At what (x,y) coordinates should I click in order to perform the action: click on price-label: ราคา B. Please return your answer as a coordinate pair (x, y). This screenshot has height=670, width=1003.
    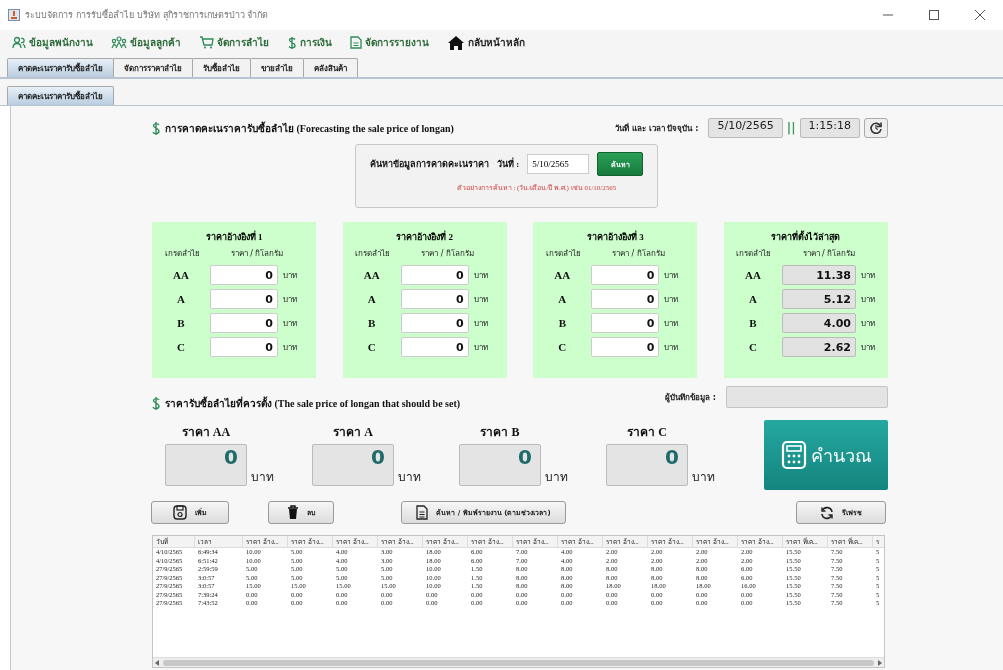
    Looking at the image, I should click on (500, 432).